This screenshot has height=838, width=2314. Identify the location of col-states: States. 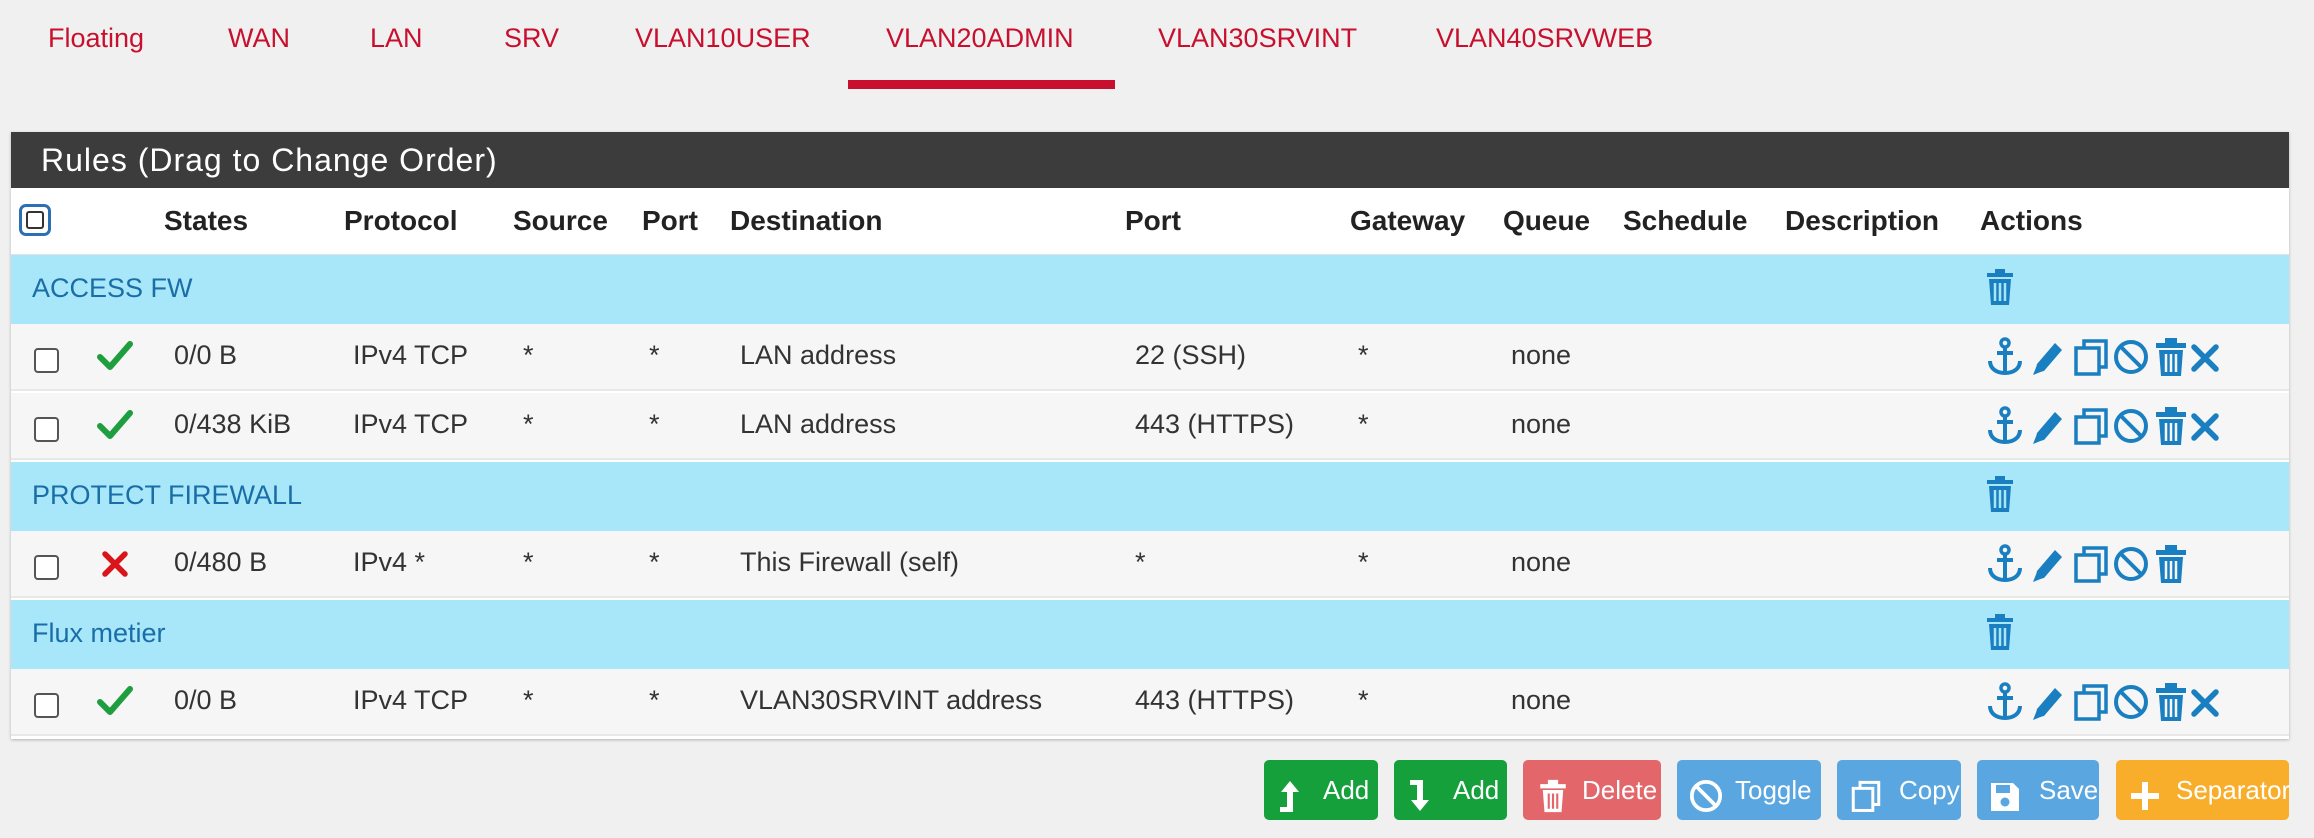
(206, 220).